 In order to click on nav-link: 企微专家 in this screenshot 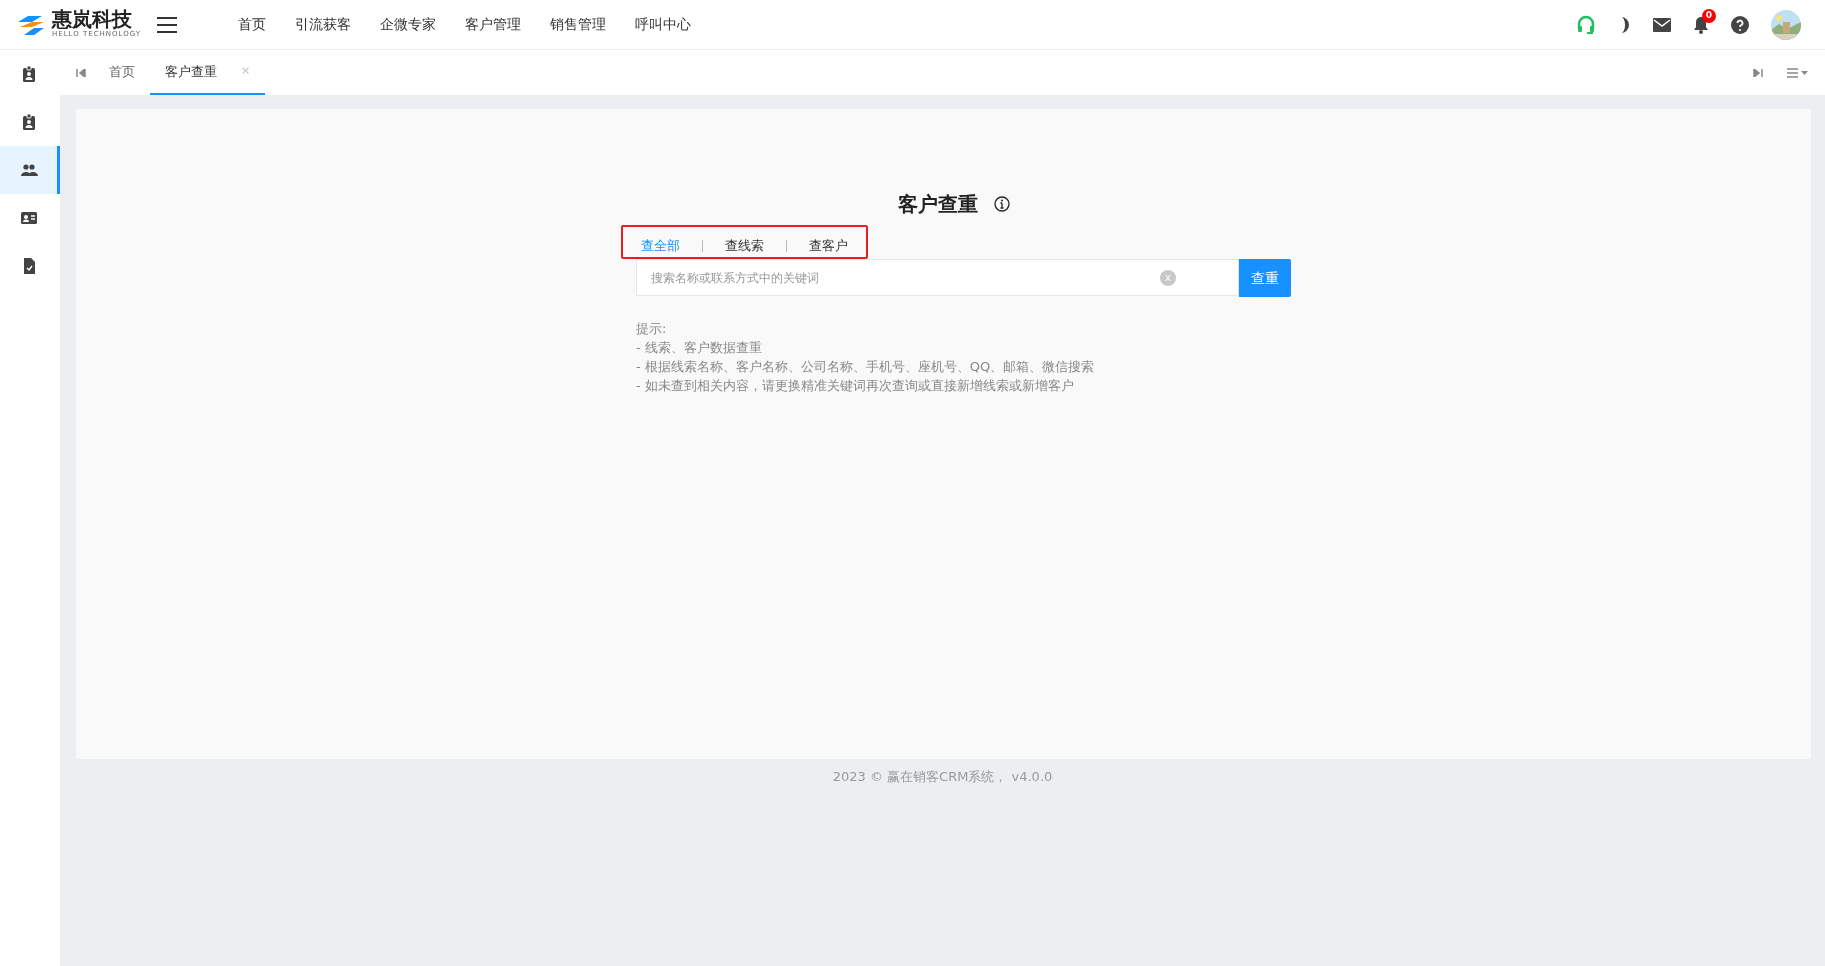, I will do `click(408, 24)`.